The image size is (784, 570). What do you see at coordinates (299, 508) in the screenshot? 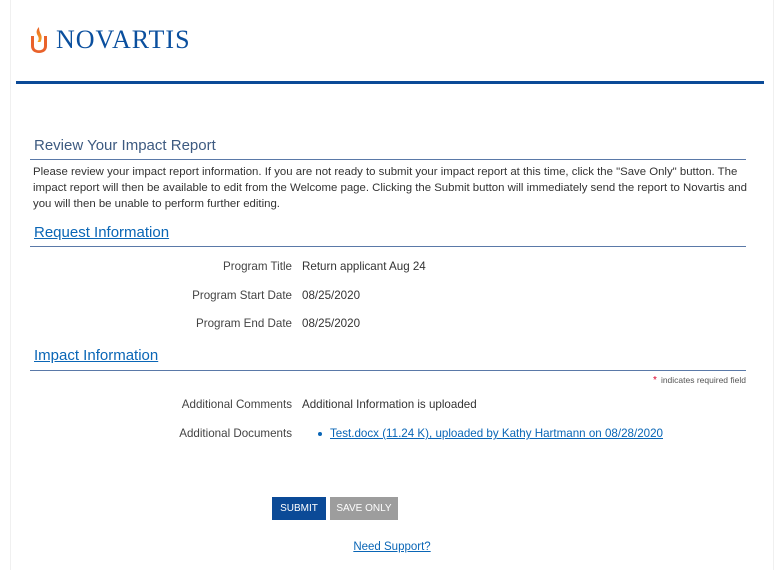
I see `submit-button: SUBMIT` at bounding box center [299, 508].